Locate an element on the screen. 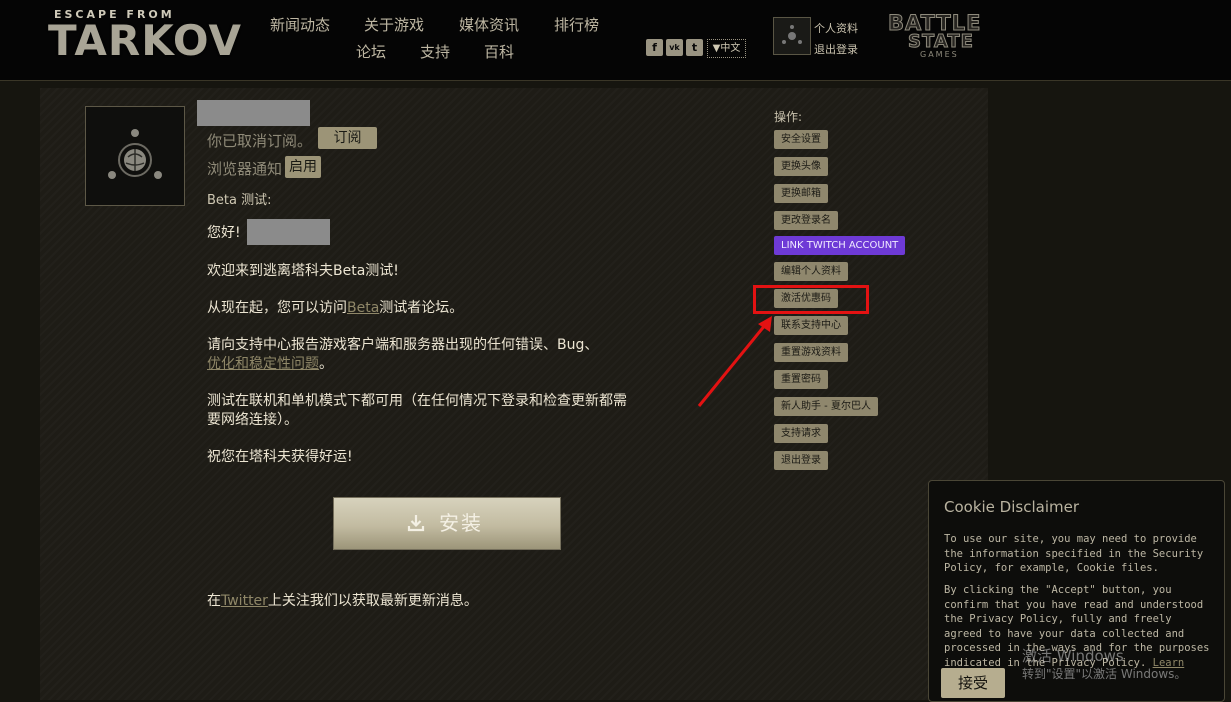  change-email-button: 更换邮箱 is located at coordinates (801, 193).